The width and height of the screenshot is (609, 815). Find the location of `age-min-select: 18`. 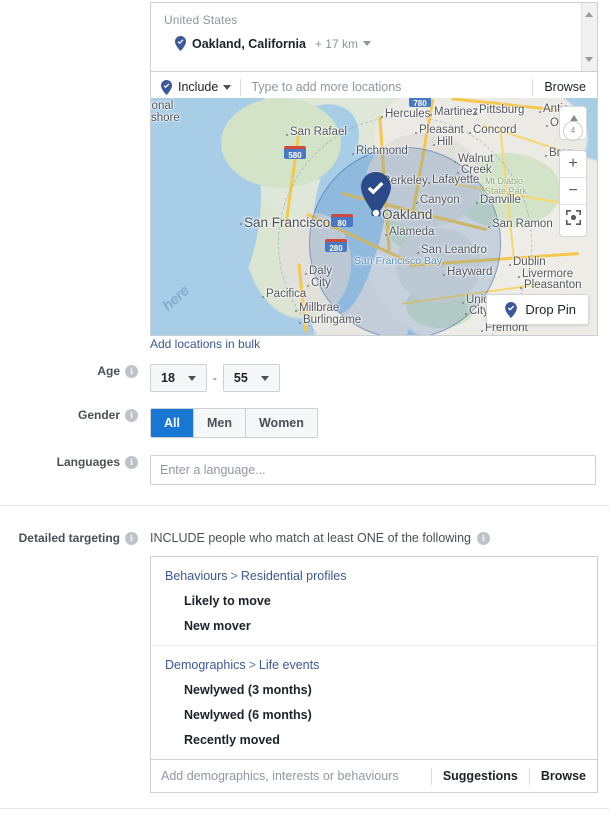

age-min-select: 18 is located at coordinates (178, 378).